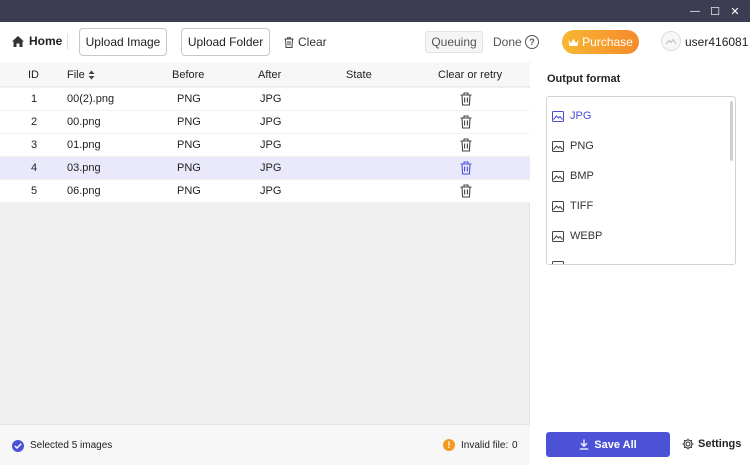 The height and width of the screenshot is (465, 750). I want to click on home-label: Home, so click(46, 41).